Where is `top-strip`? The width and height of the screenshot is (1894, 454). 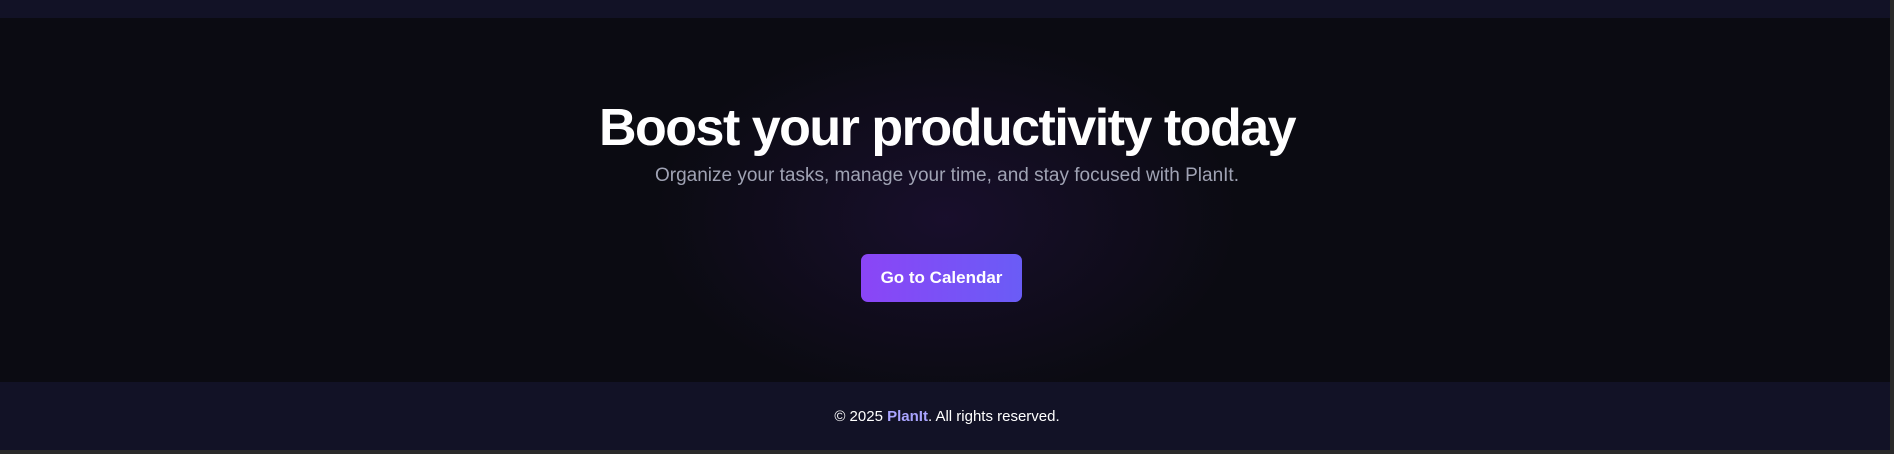 top-strip is located at coordinates (947, 9).